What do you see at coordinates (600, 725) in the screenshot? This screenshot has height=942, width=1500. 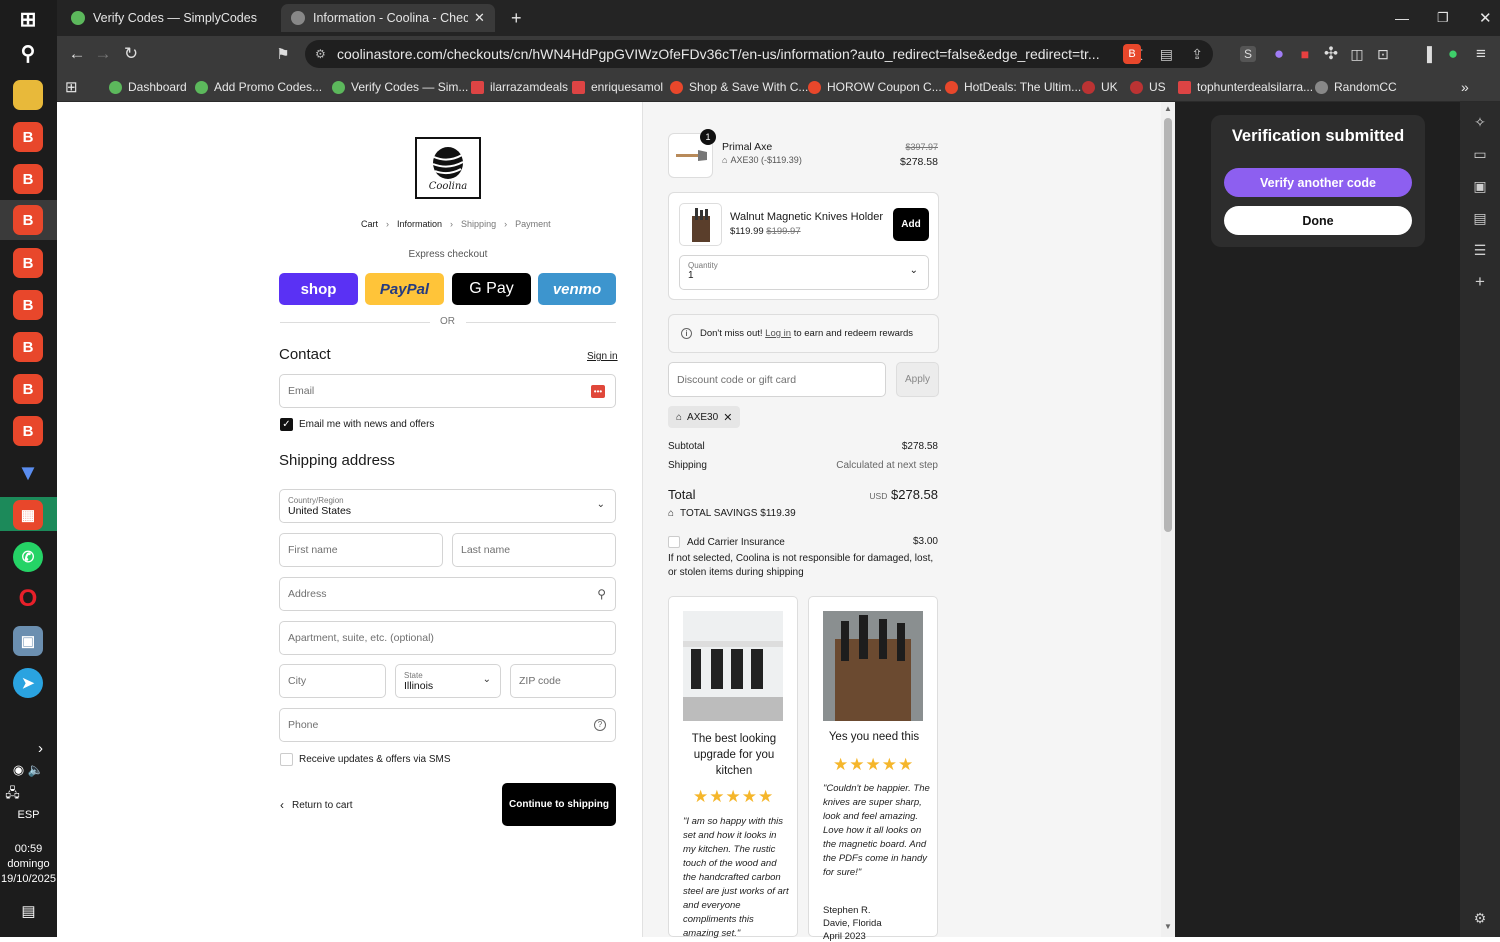 I see `help-icon: ?` at bounding box center [600, 725].